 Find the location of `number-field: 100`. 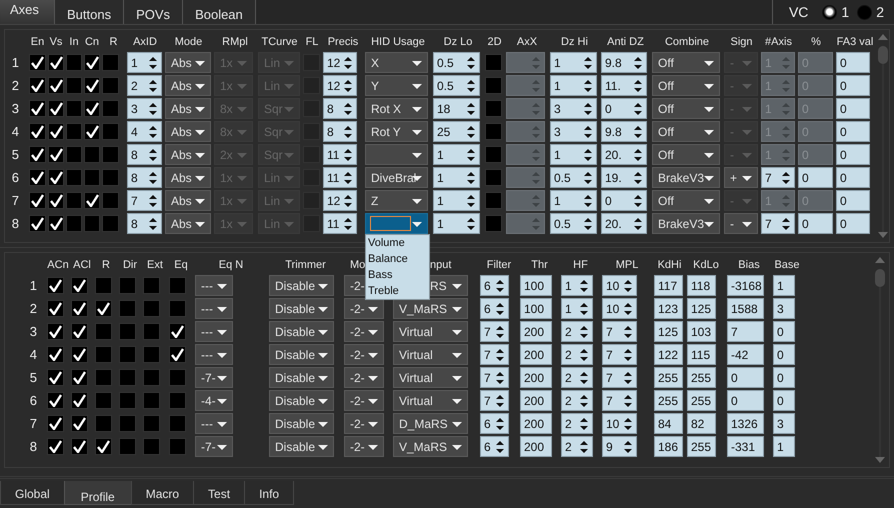

number-field: 100 is located at coordinates (536, 285).